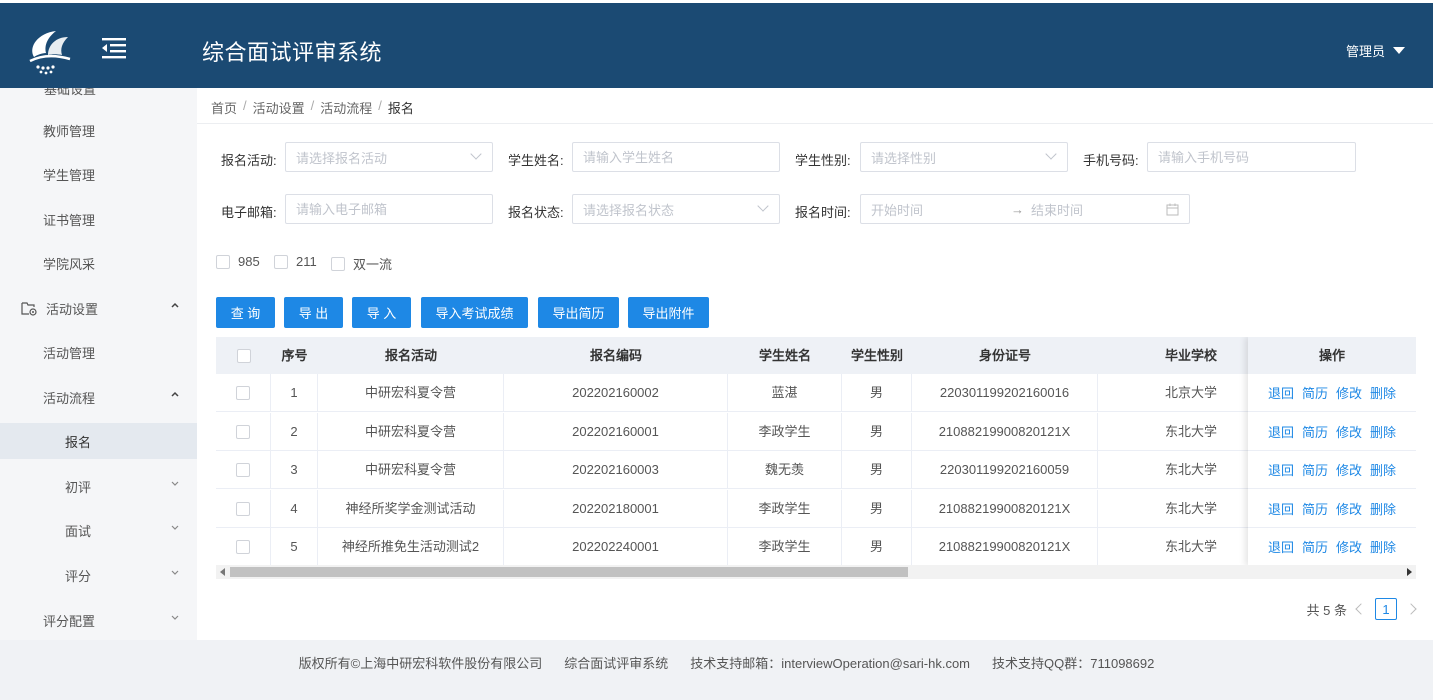  What do you see at coordinates (411, 432) in the screenshot?
I see `cell-activity: 中研宏科夏令营` at bounding box center [411, 432].